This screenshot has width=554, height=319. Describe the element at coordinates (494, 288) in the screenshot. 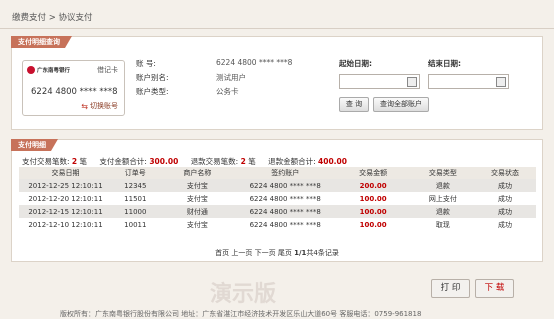

I see `download-button: 下 载` at that location.